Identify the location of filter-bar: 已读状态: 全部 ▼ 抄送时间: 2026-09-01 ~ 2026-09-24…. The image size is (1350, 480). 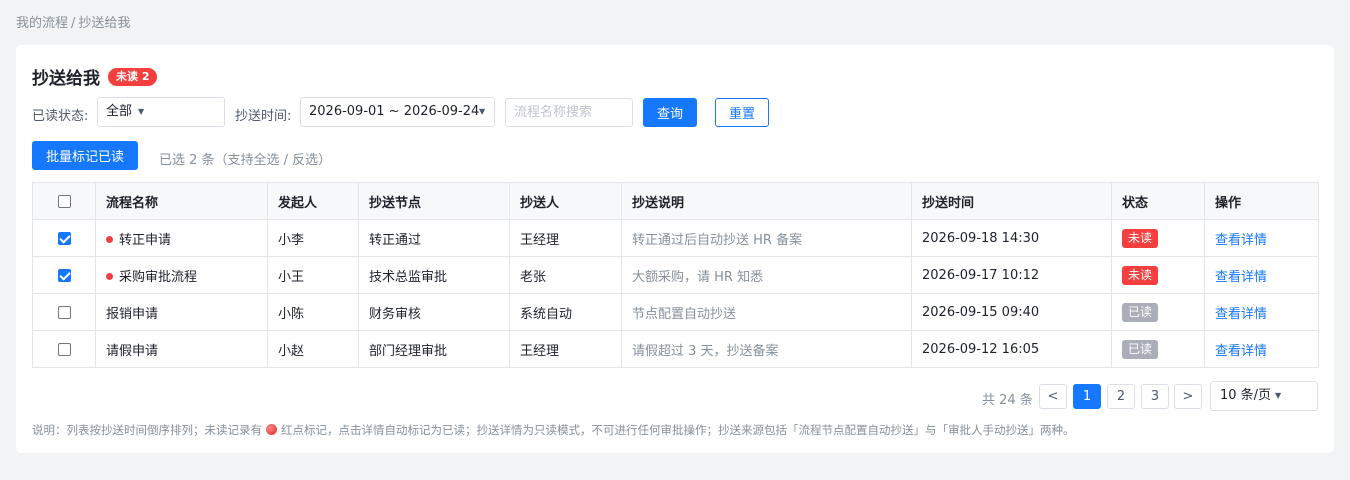
(632, 112).